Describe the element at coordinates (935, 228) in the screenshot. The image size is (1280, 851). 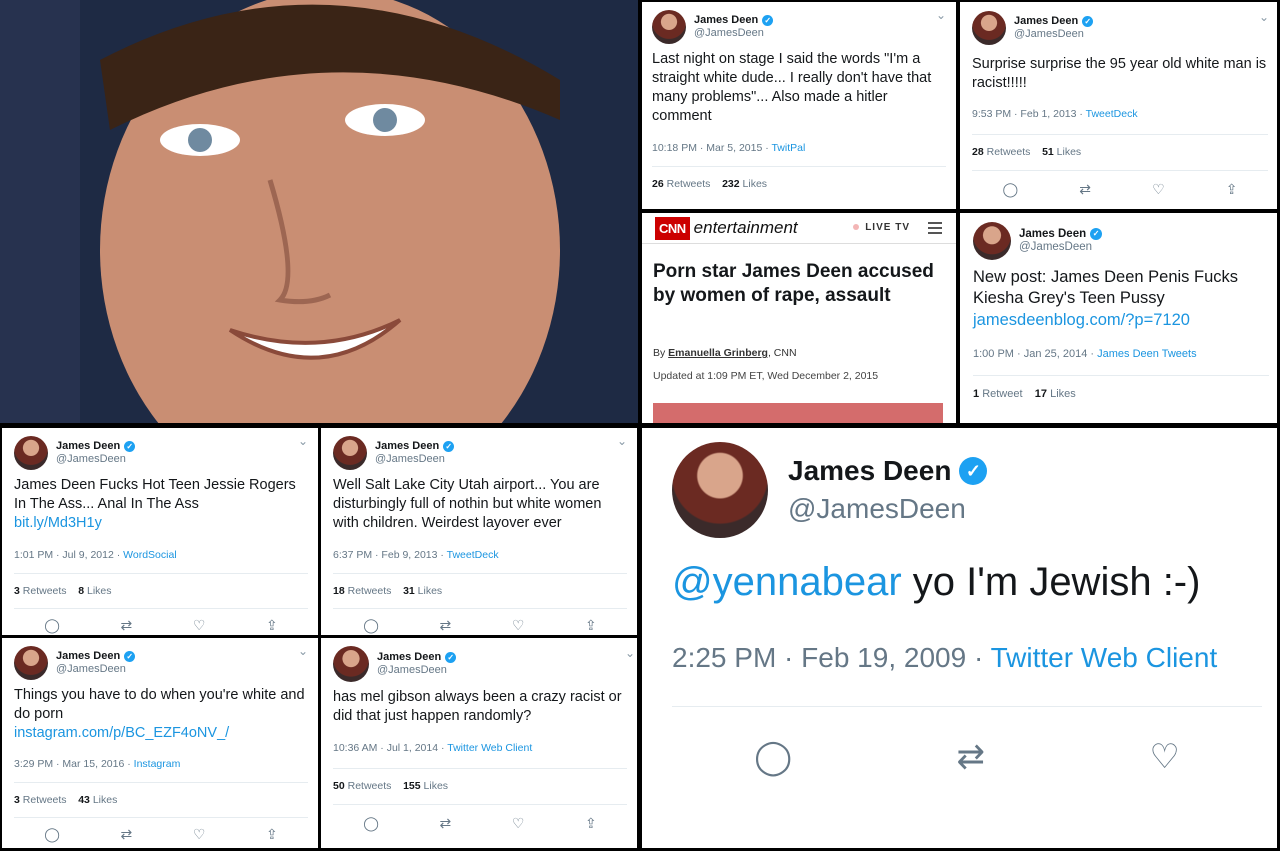
I see `menu-icon` at that location.